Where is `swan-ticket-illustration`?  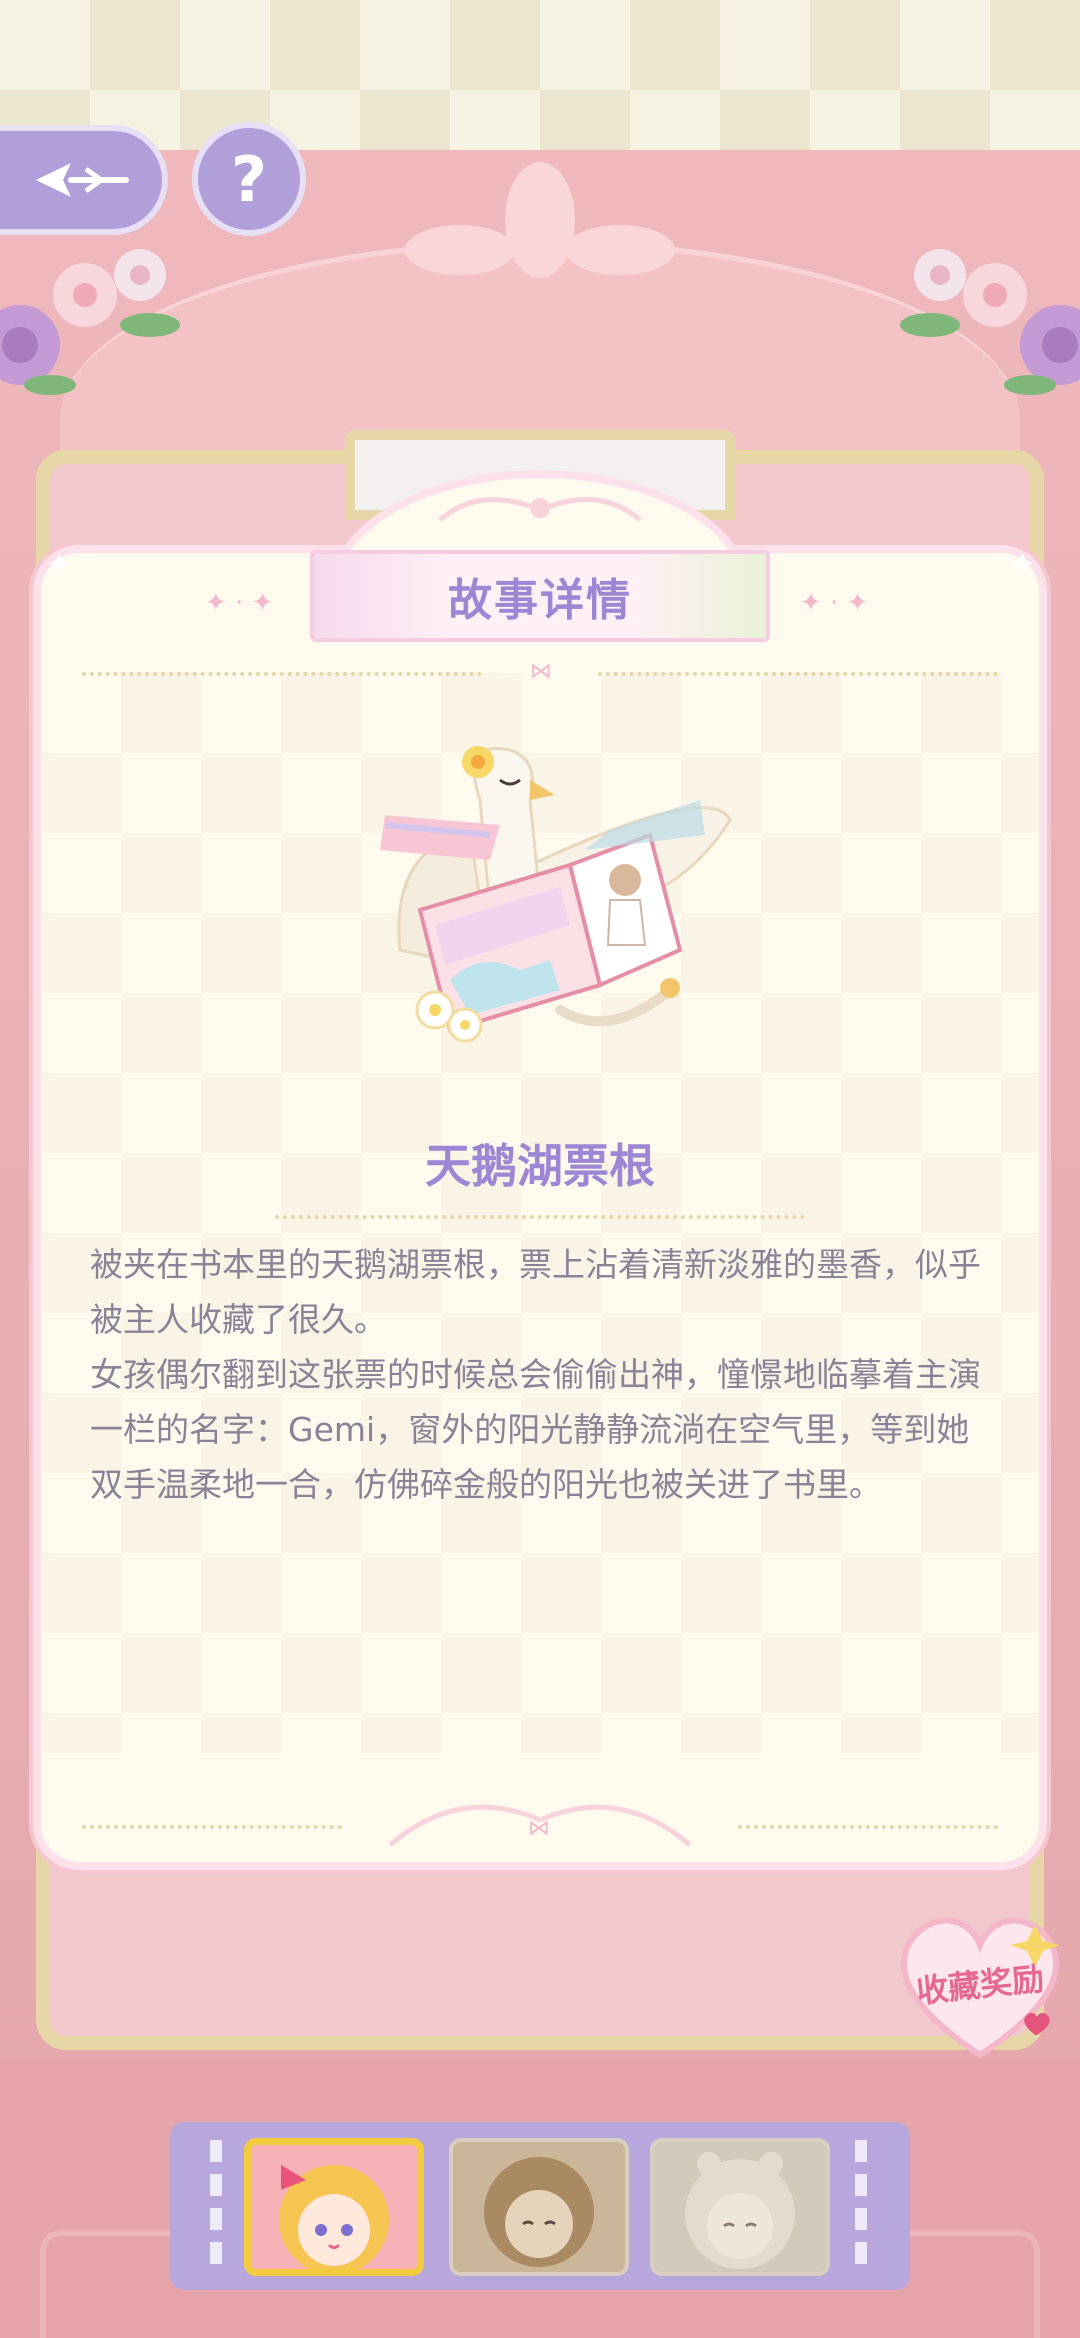 swan-ticket-illustration is located at coordinates (556, 894).